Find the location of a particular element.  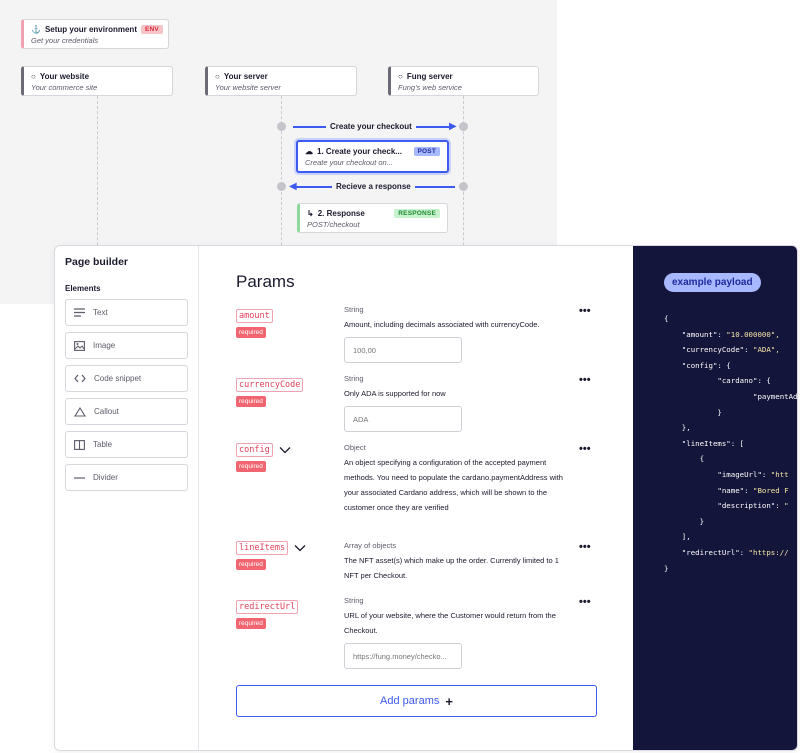

divider-icon is located at coordinates (79, 477).